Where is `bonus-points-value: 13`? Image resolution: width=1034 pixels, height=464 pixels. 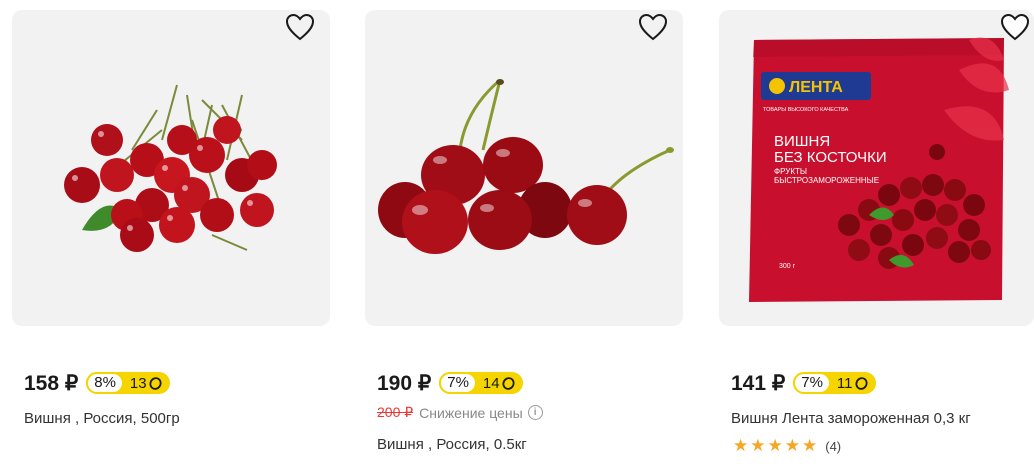 bonus-points-value: 13 is located at coordinates (138, 383).